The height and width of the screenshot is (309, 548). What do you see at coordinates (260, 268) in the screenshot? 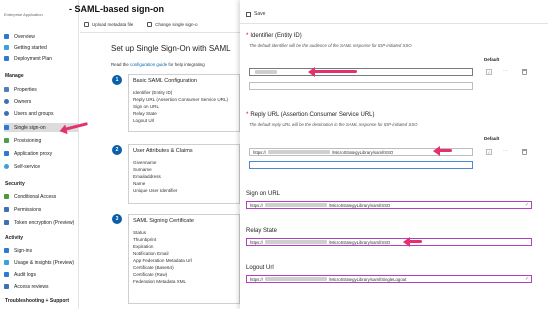
I see `logout-url-label: Logout Url` at bounding box center [260, 268].